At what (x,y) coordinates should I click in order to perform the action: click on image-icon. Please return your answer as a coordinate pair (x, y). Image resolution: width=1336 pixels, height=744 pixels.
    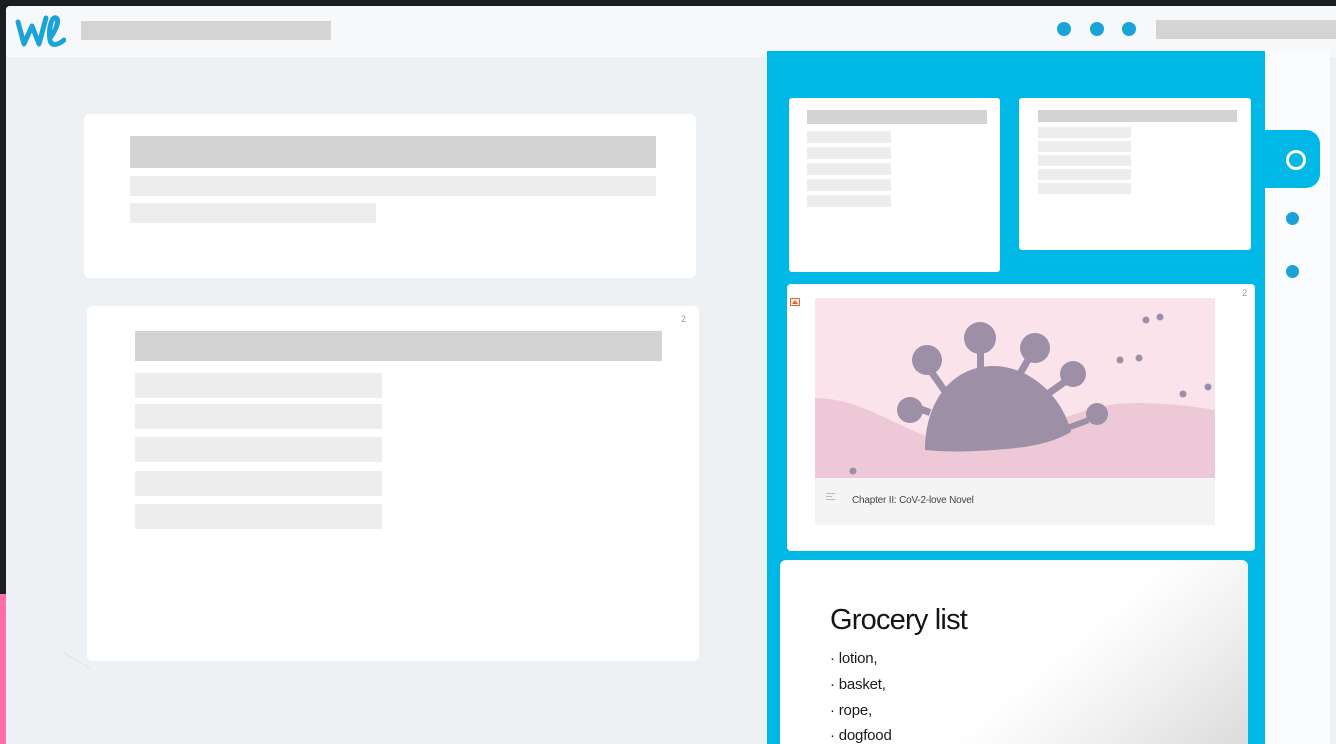
    Looking at the image, I should click on (795, 302).